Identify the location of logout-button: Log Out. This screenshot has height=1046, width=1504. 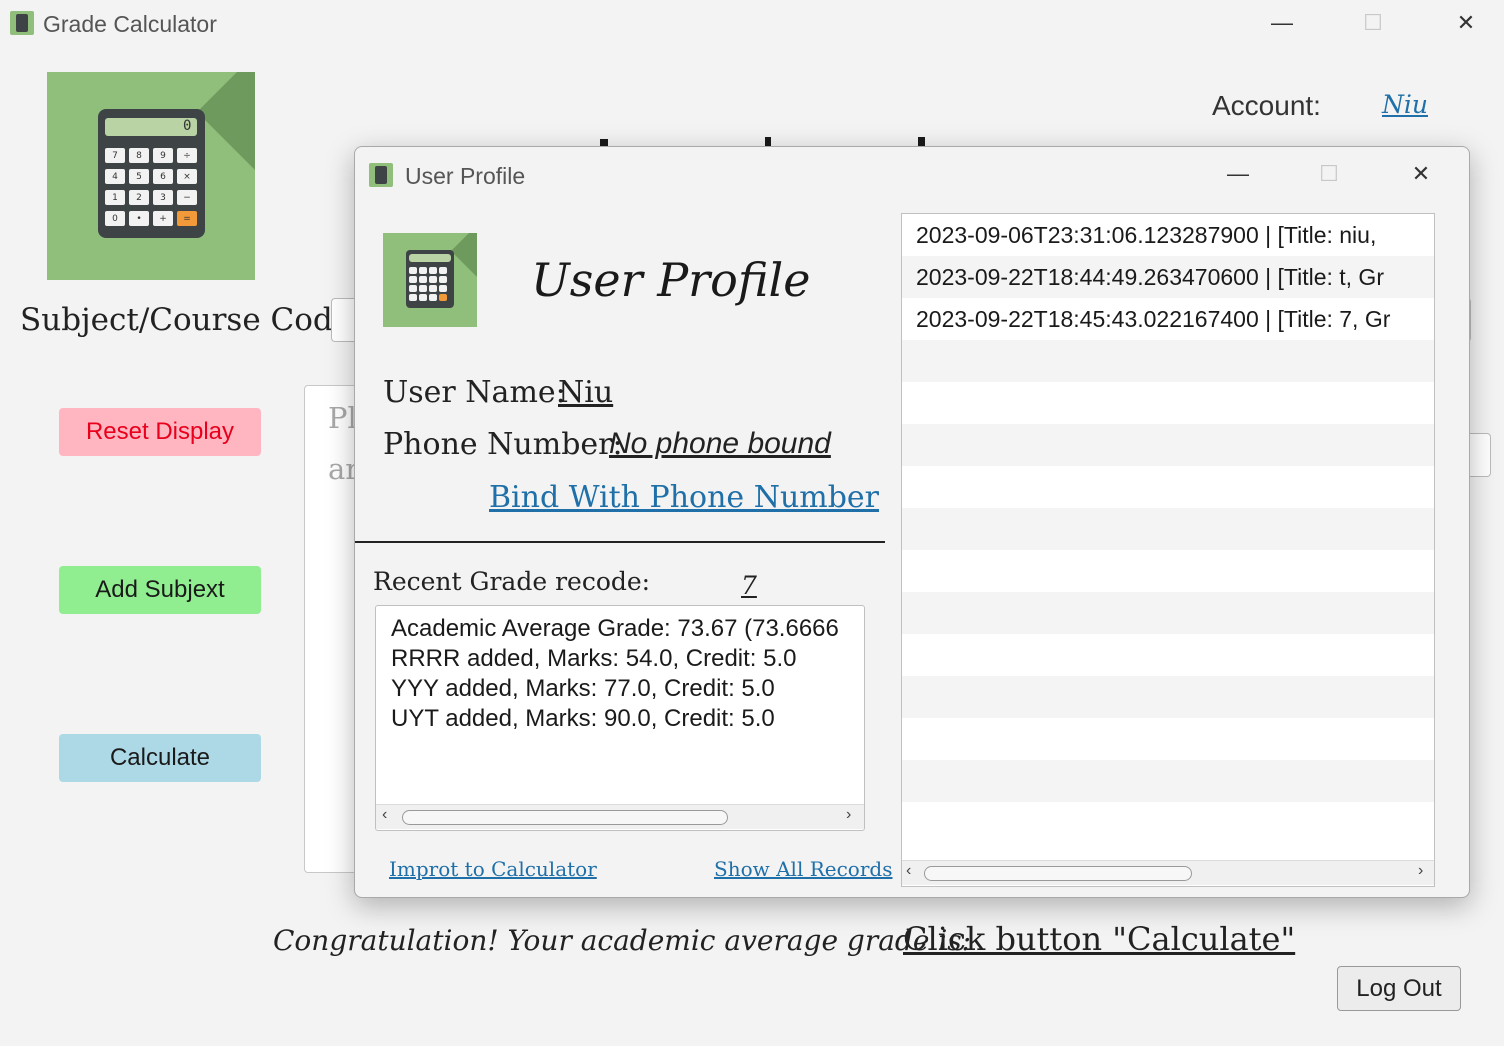
(1399, 988).